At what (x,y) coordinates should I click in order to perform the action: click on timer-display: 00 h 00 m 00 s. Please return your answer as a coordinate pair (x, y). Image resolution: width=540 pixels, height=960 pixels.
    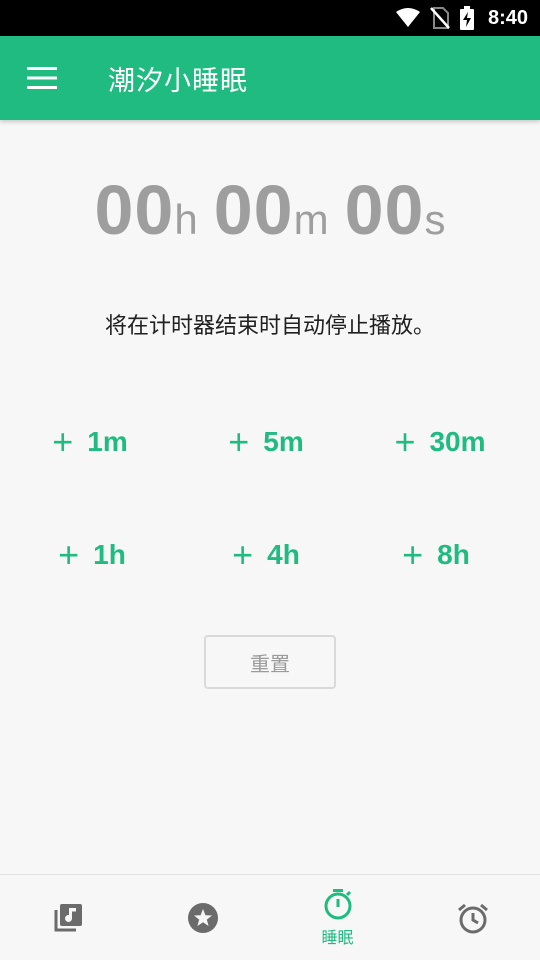
    Looking at the image, I should click on (270, 220).